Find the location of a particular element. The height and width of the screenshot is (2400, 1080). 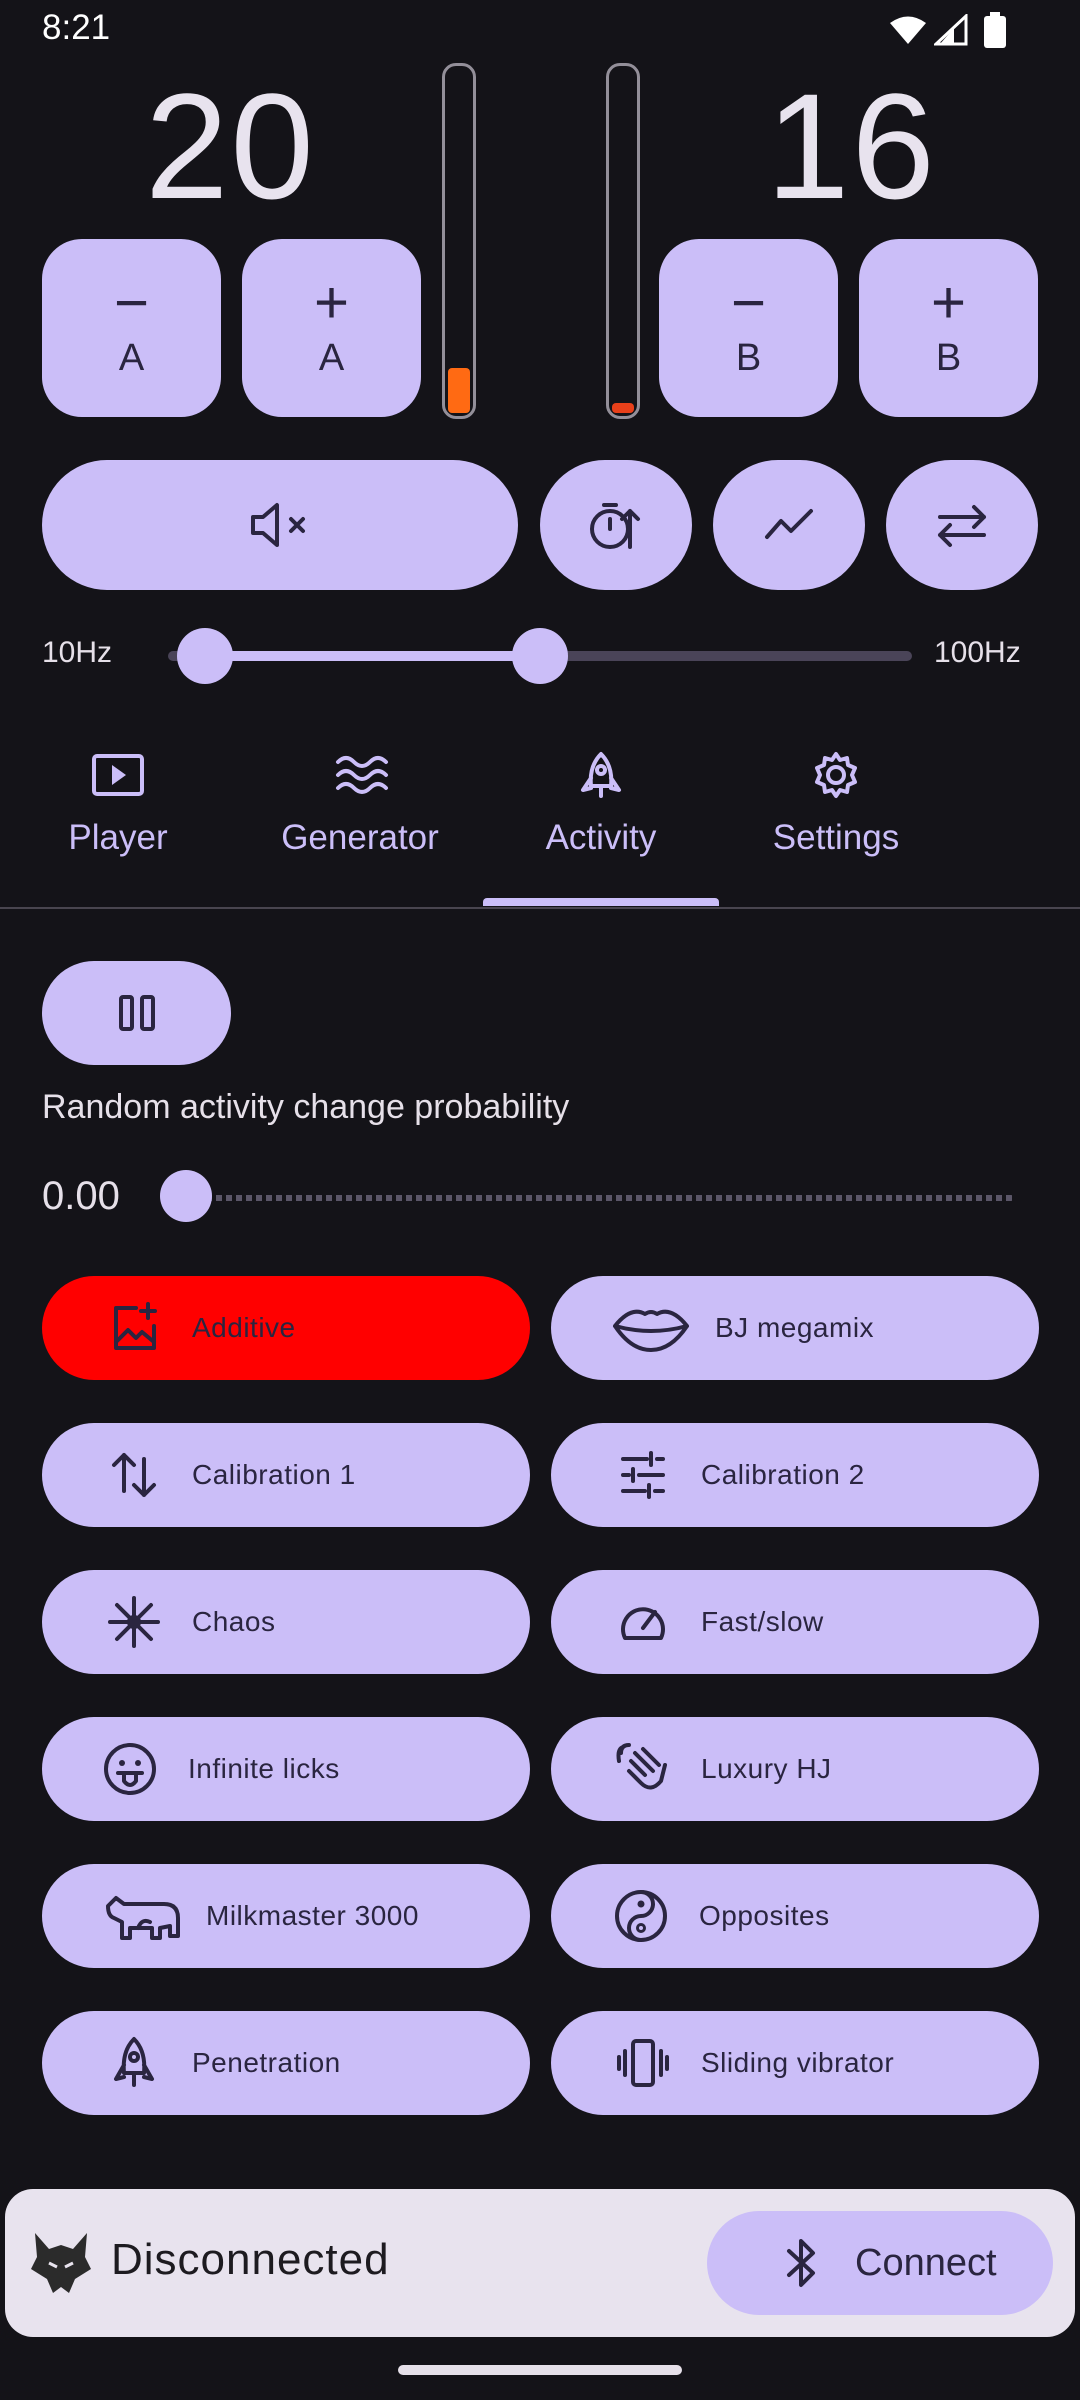

channel-b-meter-fill is located at coordinates (623, 408).